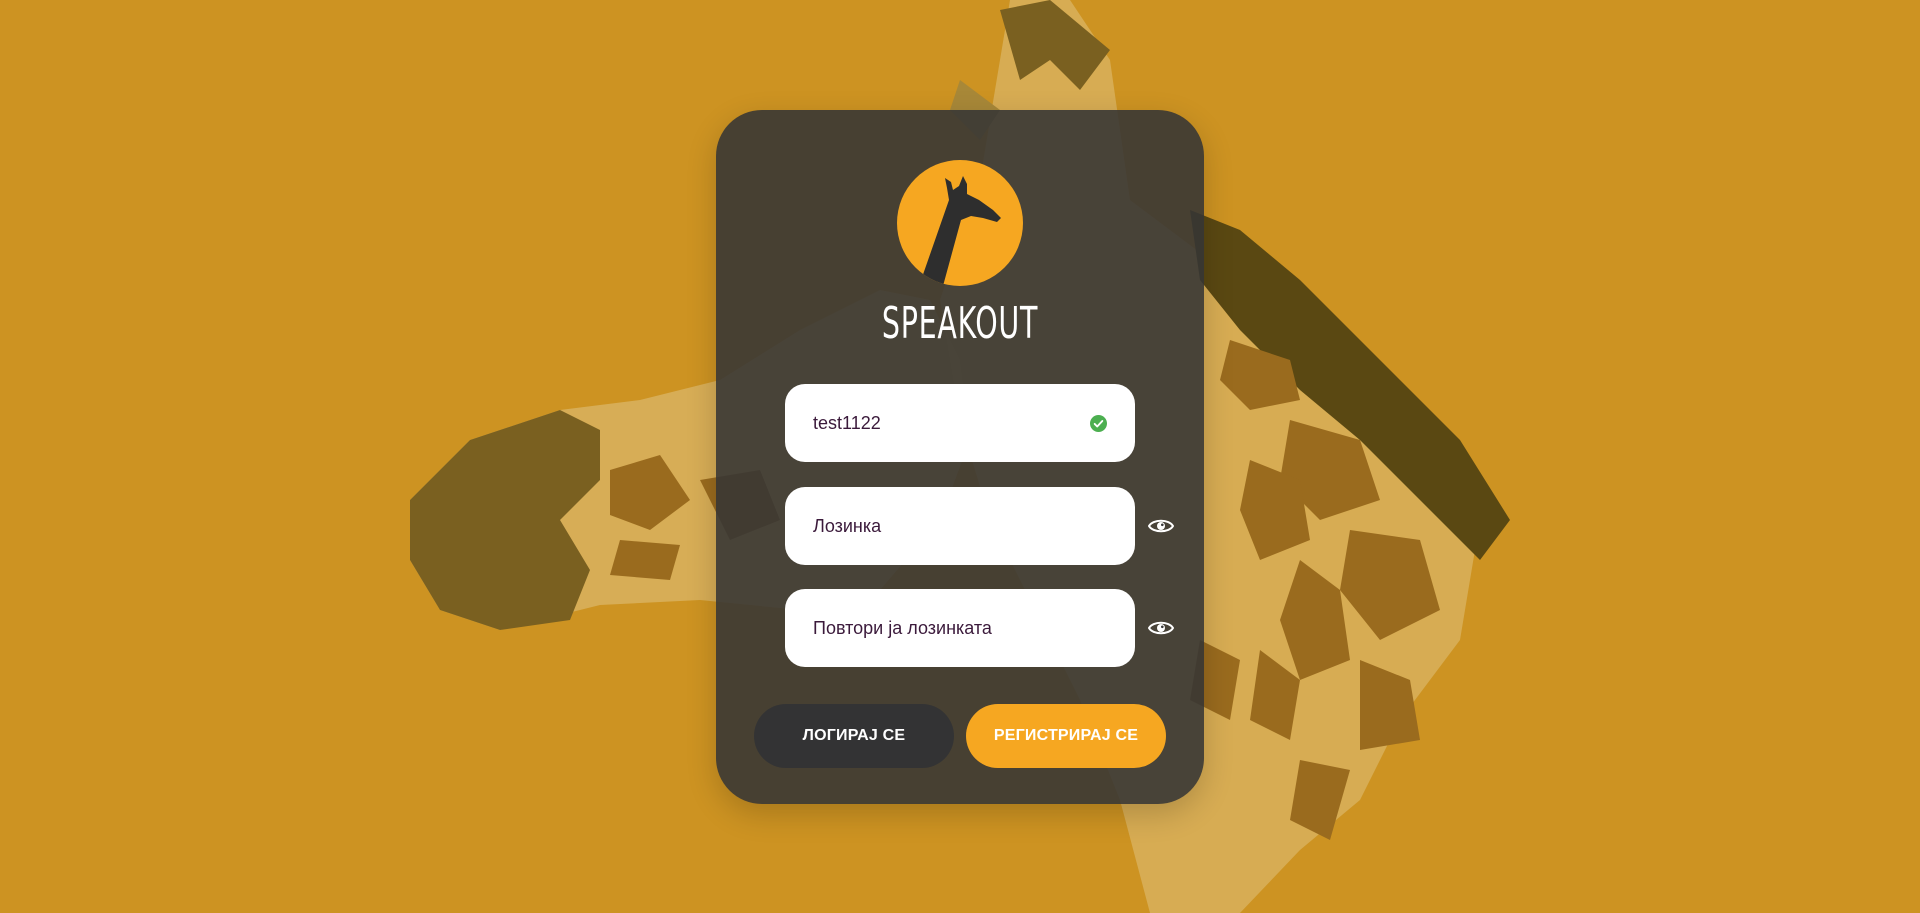 The width and height of the screenshot is (1920, 913). I want to click on login-button: ЛОГИРАЈ СЕ, so click(854, 736).